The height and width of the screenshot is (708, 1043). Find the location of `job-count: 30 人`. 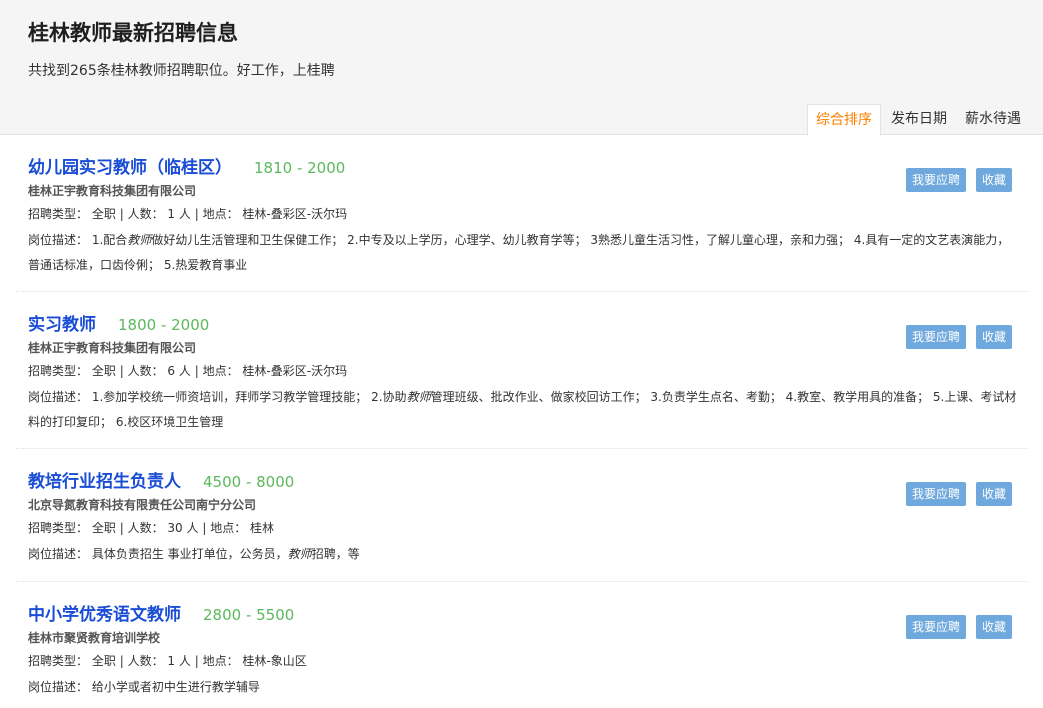

job-count: 30 人 is located at coordinates (183, 528).